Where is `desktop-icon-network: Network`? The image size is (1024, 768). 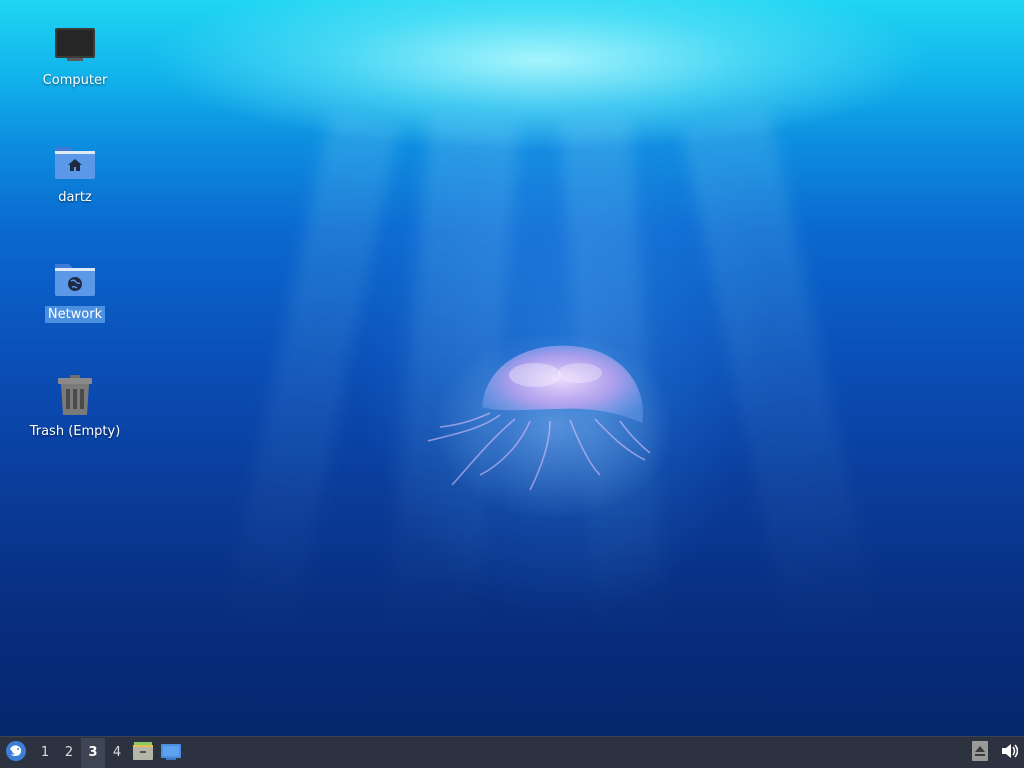
desktop-icon-network: Network is located at coordinates (75, 288).